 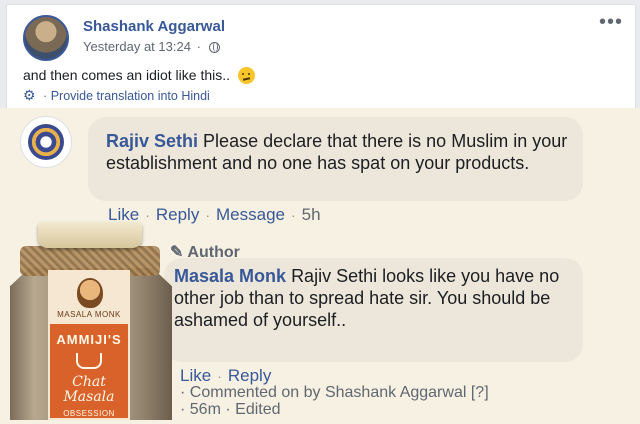 What do you see at coordinates (250, 214) in the screenshot?
I see `message-link: Message` at bounding box center [250, 214].